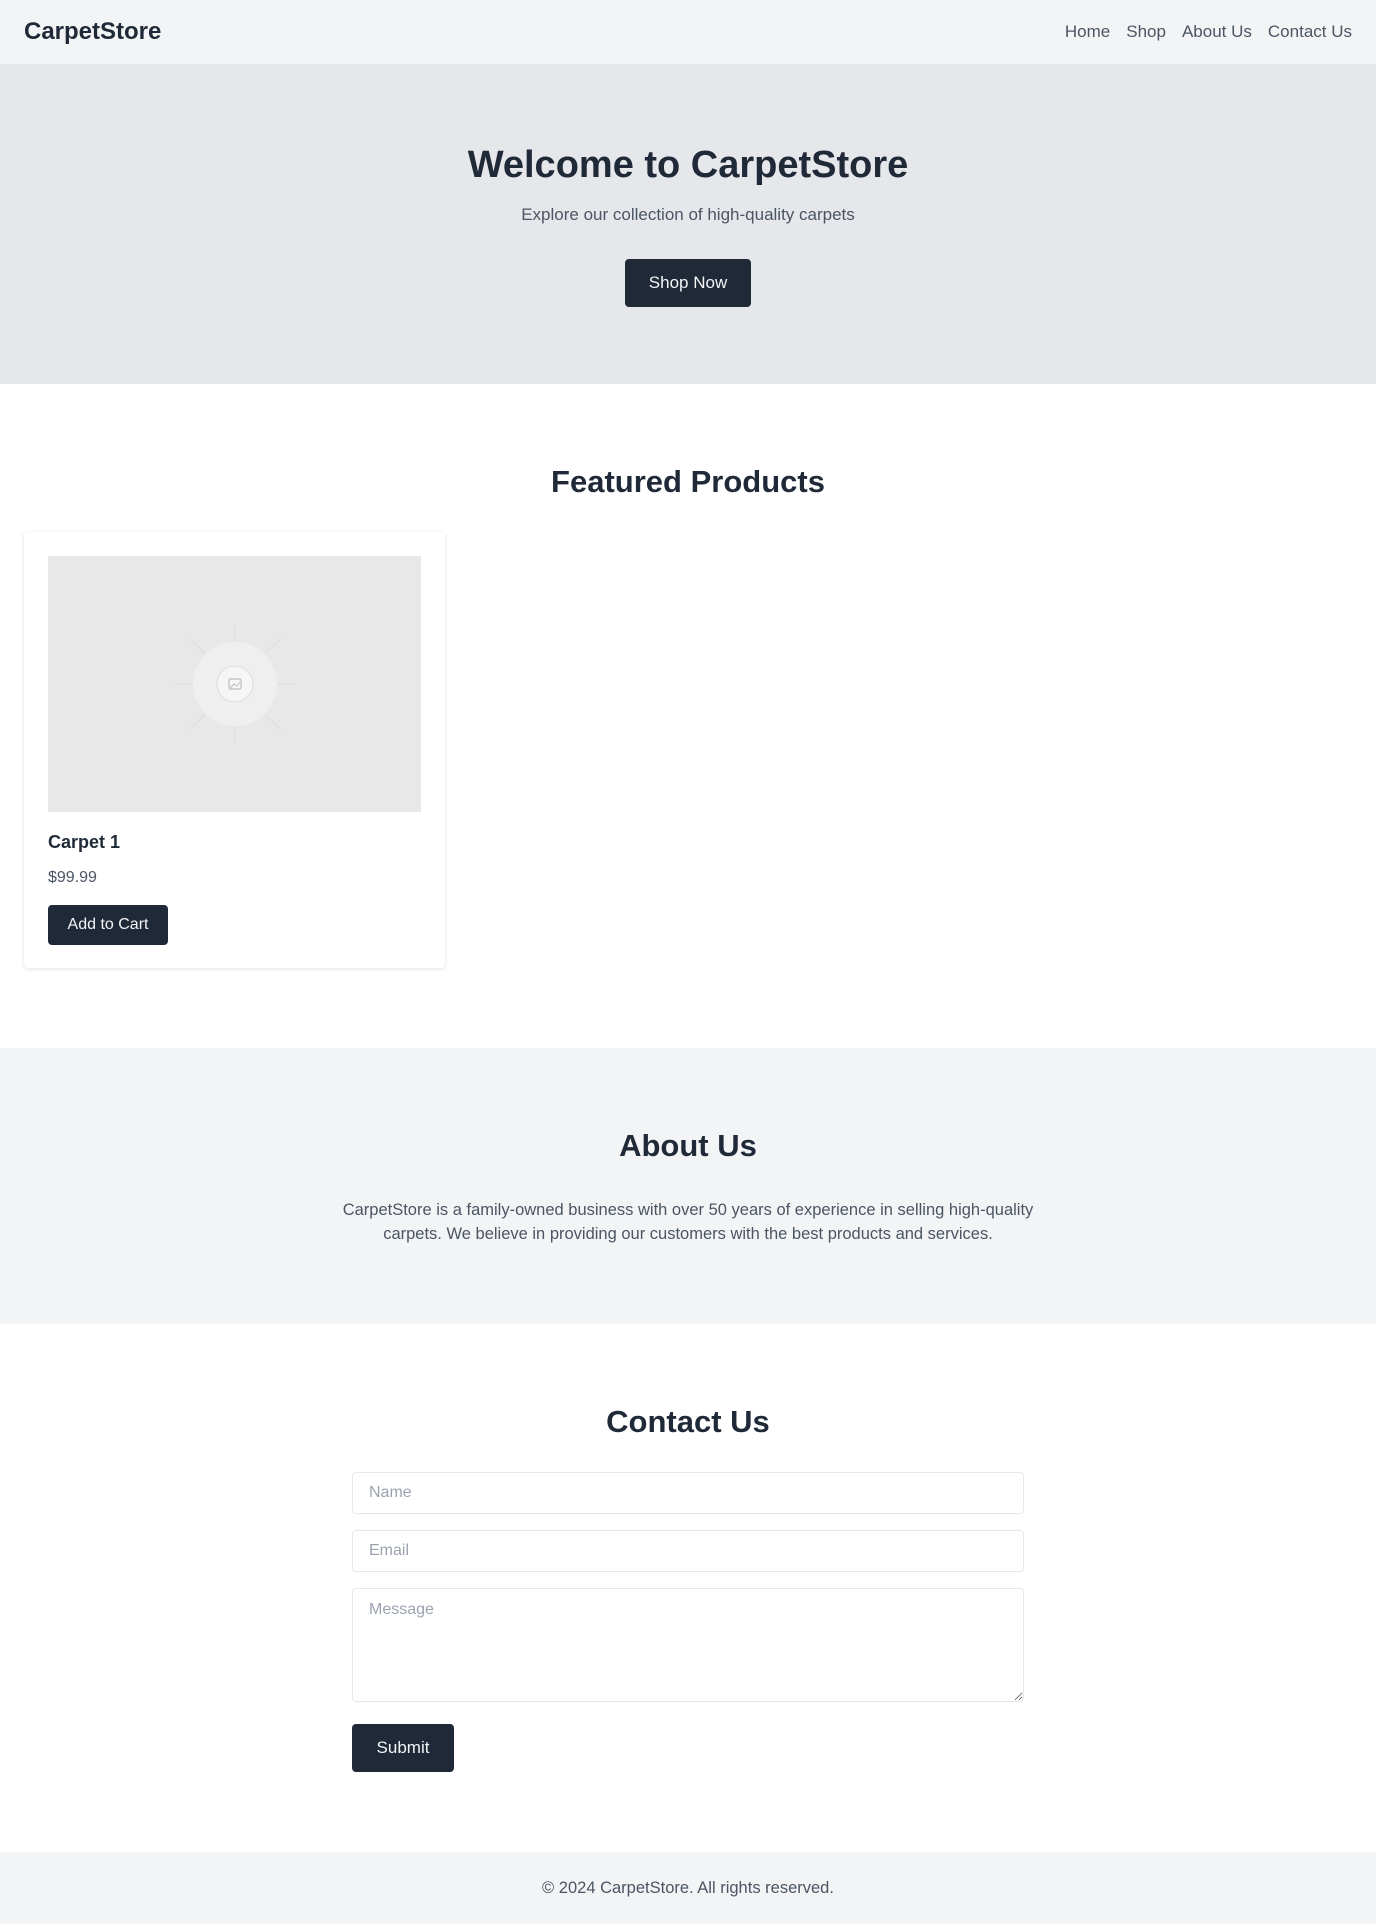 This screenshot has width=1376, height=1924. Describe the element at coordinates (403, 1748) in the screenshot. I see `submit-button: Submit` at that location.